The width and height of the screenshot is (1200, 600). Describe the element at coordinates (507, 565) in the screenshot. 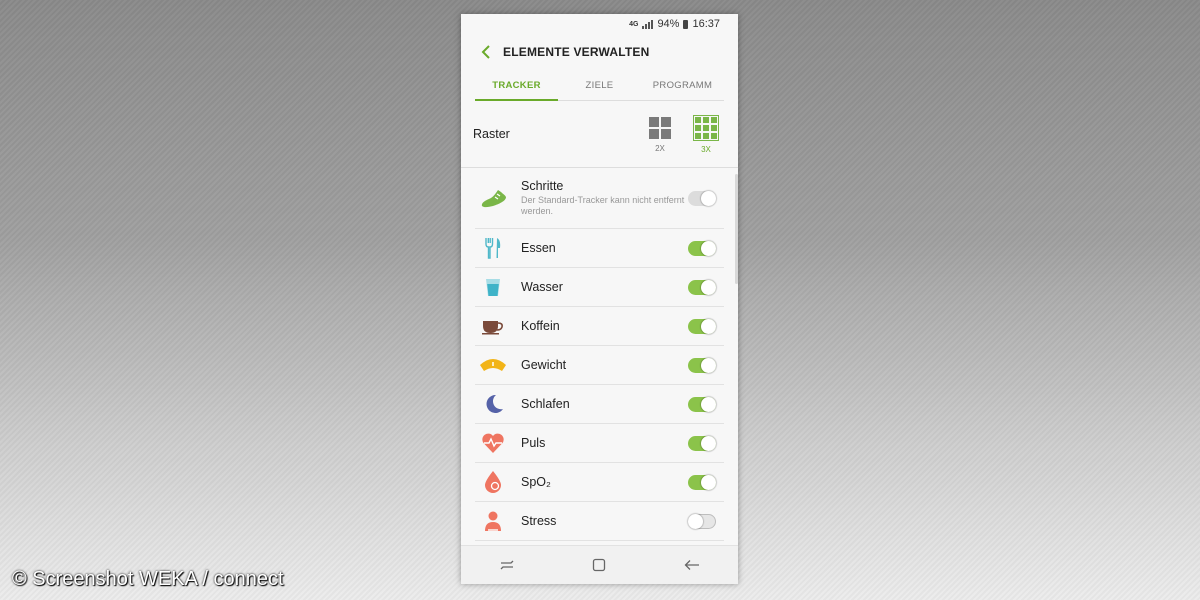

I see `recent-apps-icon` at that location.